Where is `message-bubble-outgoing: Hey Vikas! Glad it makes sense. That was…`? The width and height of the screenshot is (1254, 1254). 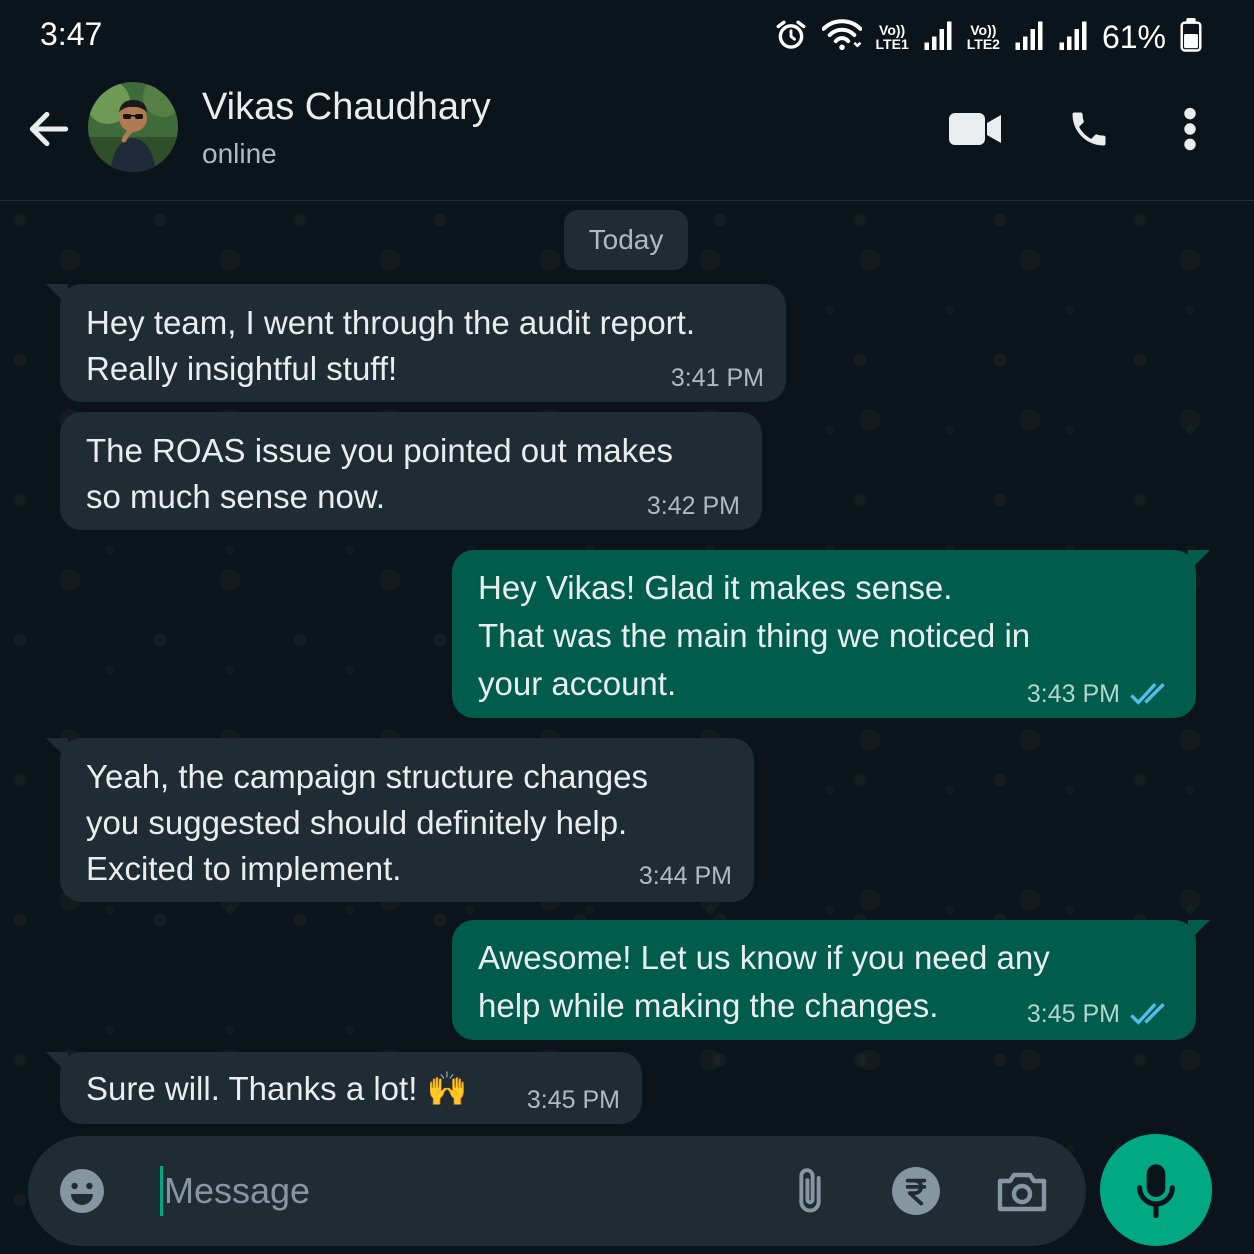 message-bubble-outgoing: Hey Vikas! Glad it makes sense. That was… is located at coordinates (831, 634).